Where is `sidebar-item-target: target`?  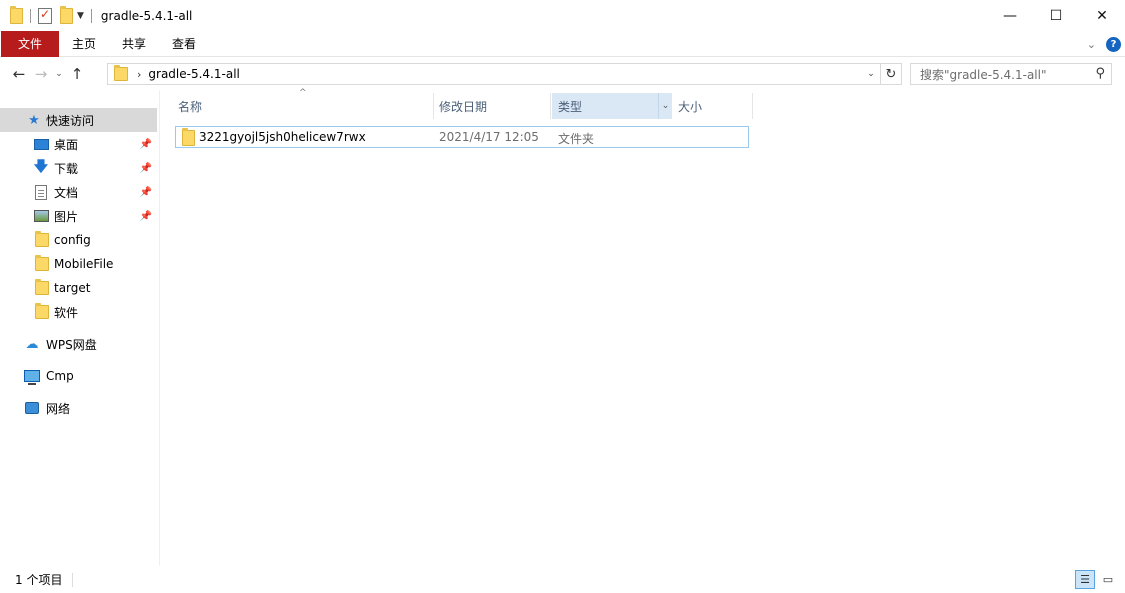 sidebar-item-target: target is located at coordinates (78, 288).